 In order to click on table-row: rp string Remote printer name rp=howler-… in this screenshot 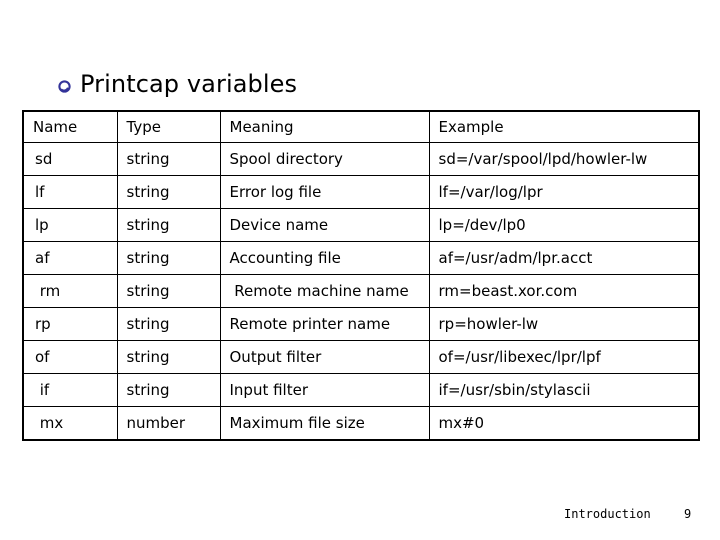, I will do `click(361, 324)`.